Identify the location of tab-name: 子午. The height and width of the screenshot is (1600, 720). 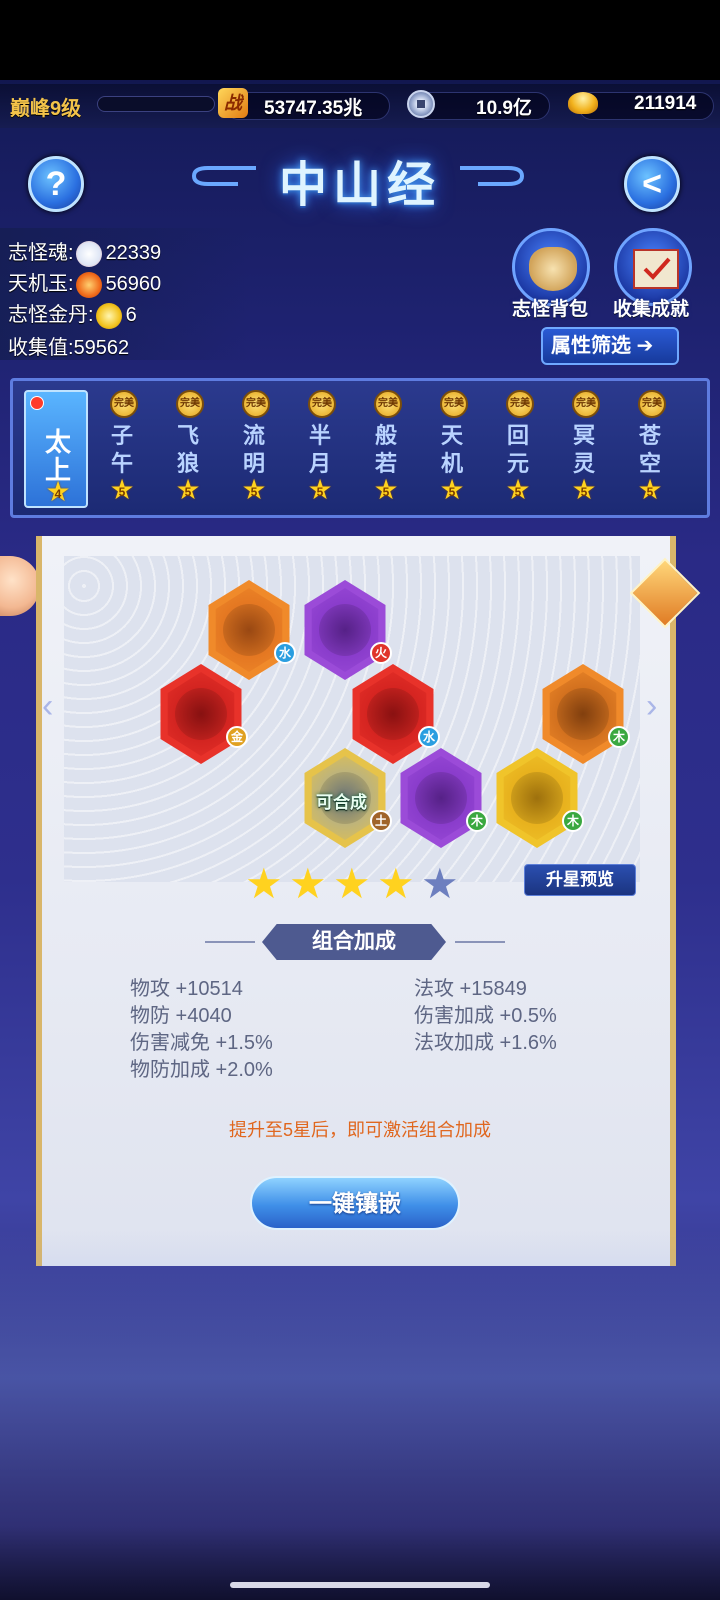
(121, 449).